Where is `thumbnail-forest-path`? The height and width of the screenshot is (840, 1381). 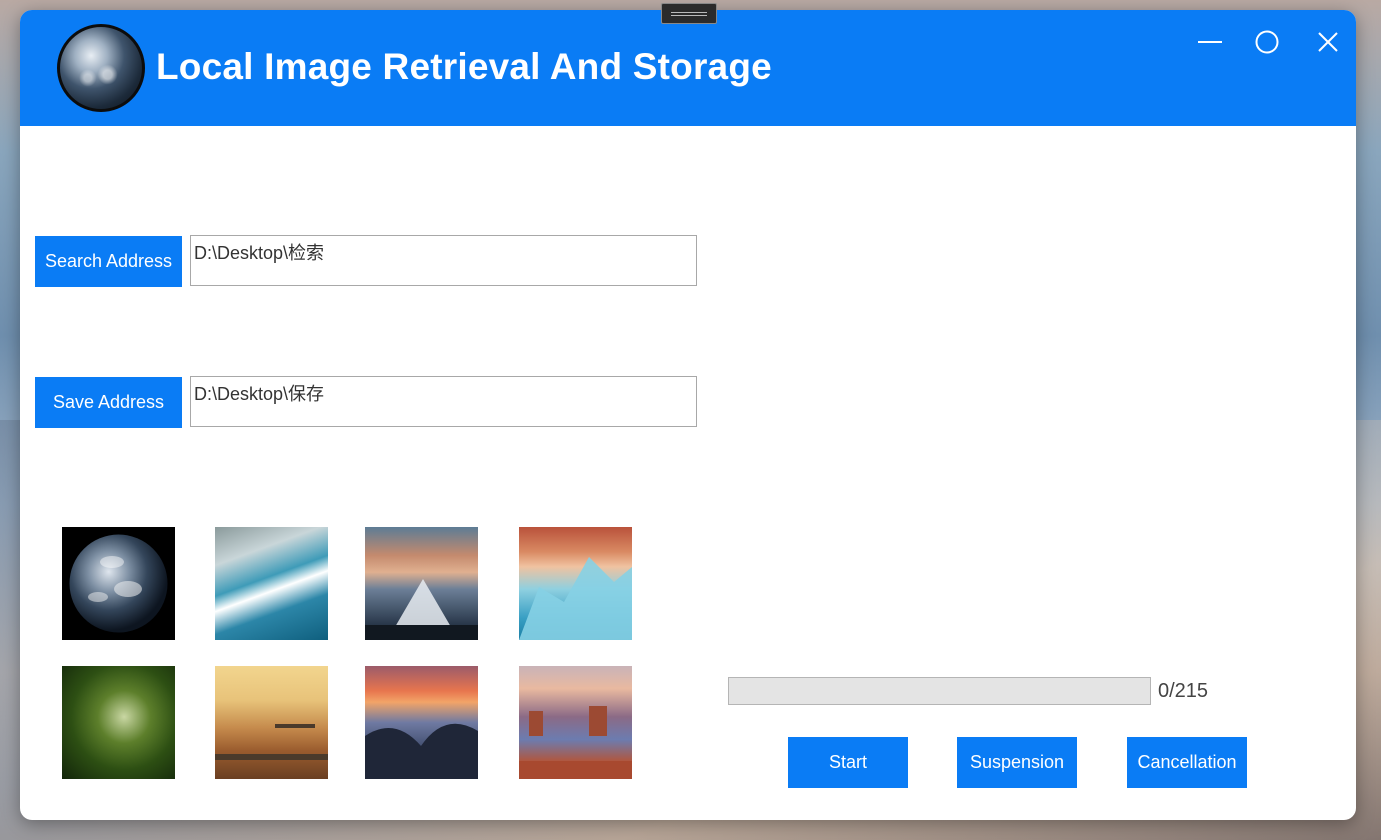 thumbnail-forest-path is located at coordinates (118, 722).